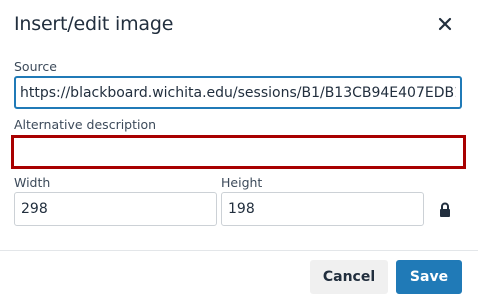  I want to click on dialog-title: Insert/edit image, so click(94, 24).